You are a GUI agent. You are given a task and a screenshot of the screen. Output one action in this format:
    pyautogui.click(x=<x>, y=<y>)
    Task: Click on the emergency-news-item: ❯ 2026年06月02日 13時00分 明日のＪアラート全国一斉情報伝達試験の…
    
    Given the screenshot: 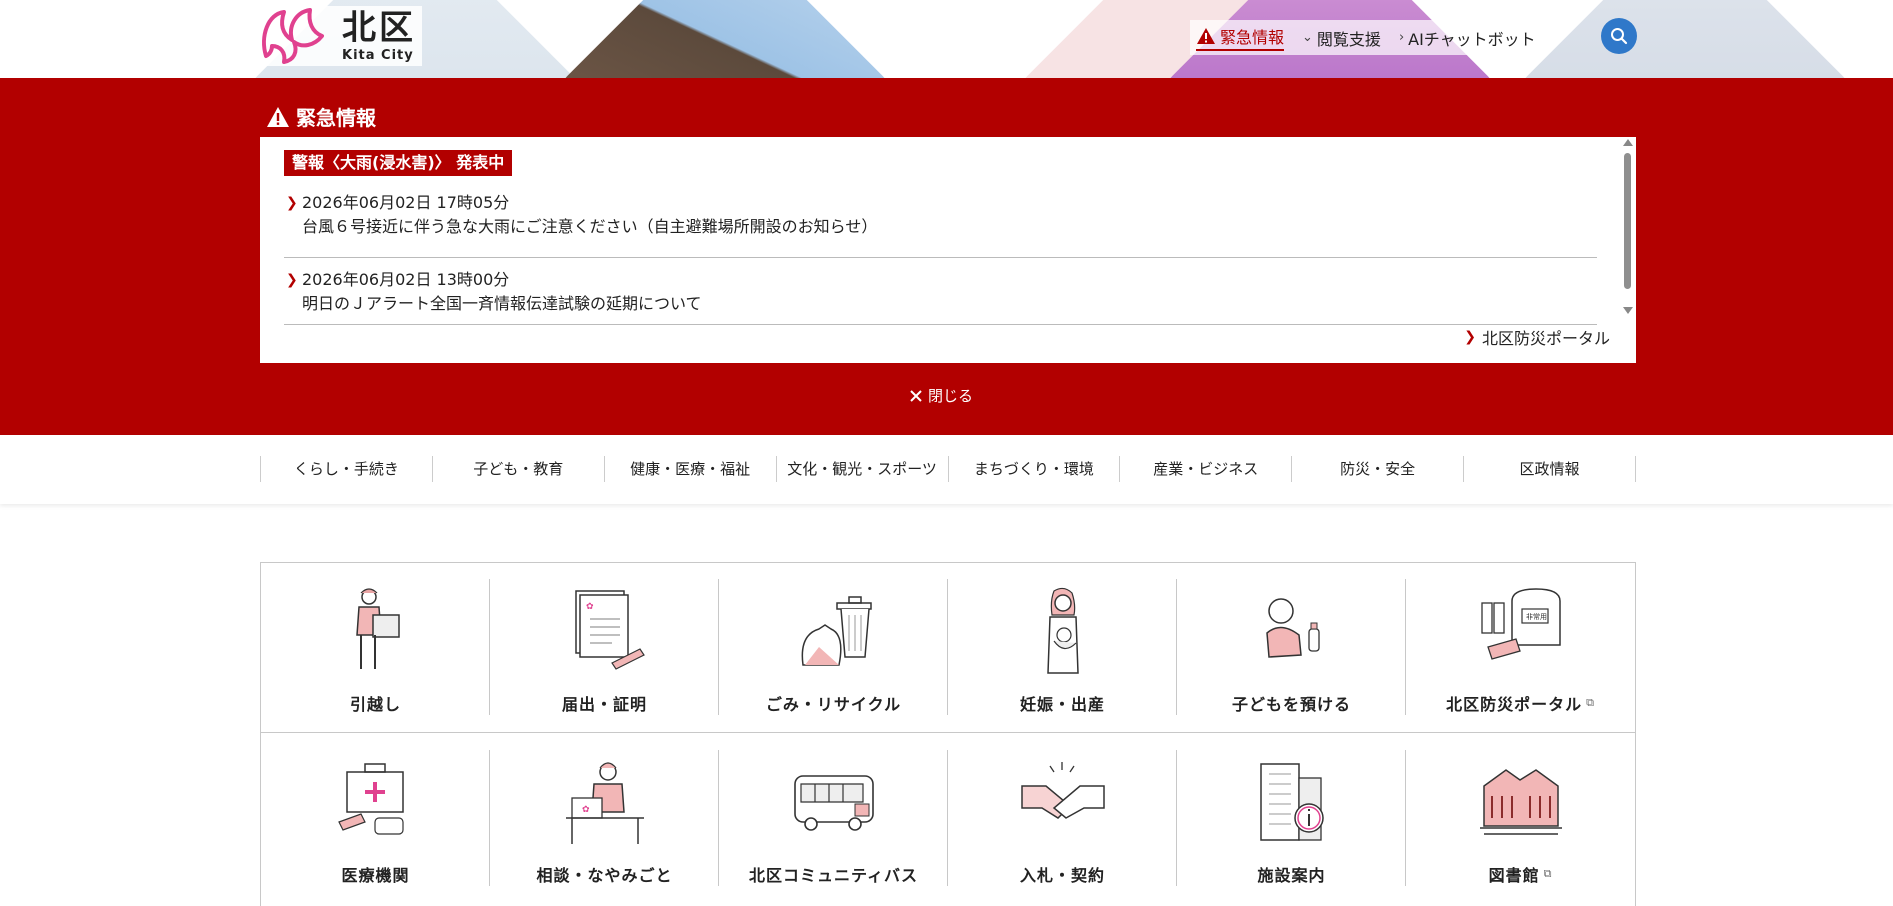 What is the action you would take?
    pyautogui.click(x=940, y=291)
    